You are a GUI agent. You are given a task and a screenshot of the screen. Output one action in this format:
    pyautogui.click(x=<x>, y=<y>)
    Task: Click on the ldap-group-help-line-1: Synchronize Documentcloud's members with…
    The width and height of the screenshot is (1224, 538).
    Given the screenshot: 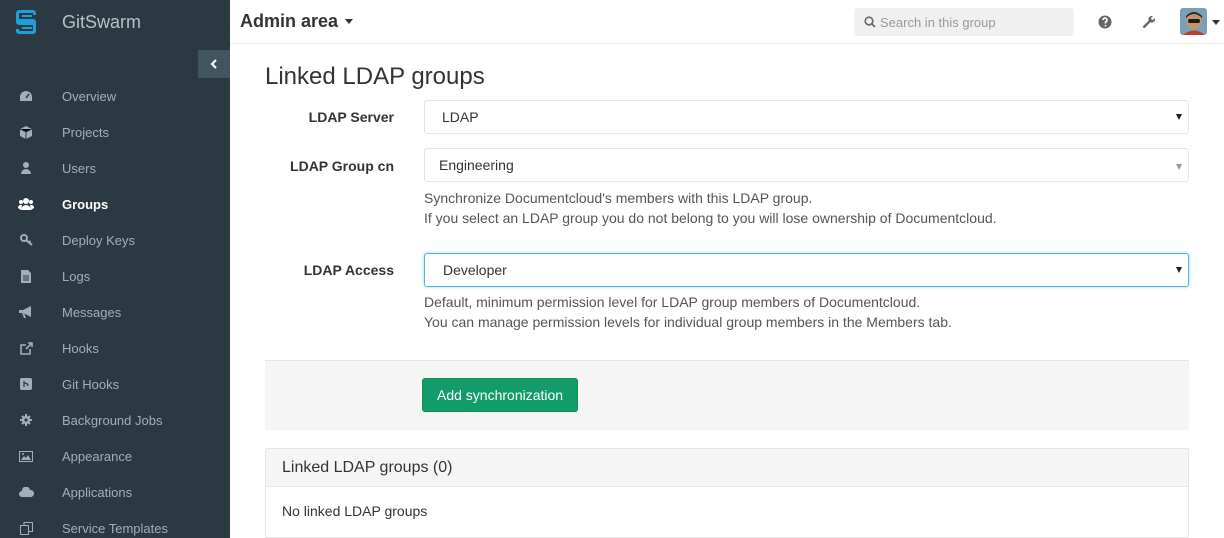 What is the action you would take?
    pyautogui.click(x=618, y=198)
    